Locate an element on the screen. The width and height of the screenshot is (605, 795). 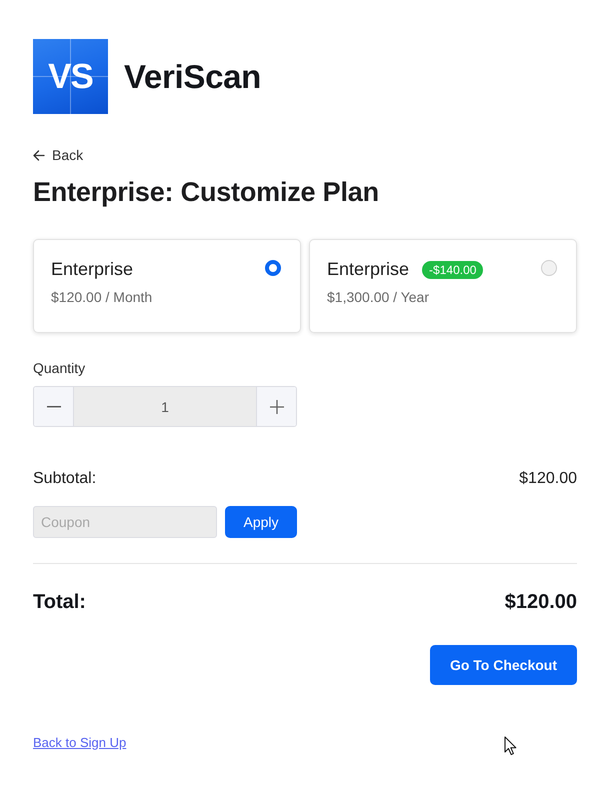
radio-button is located at coordinates (273, 268).